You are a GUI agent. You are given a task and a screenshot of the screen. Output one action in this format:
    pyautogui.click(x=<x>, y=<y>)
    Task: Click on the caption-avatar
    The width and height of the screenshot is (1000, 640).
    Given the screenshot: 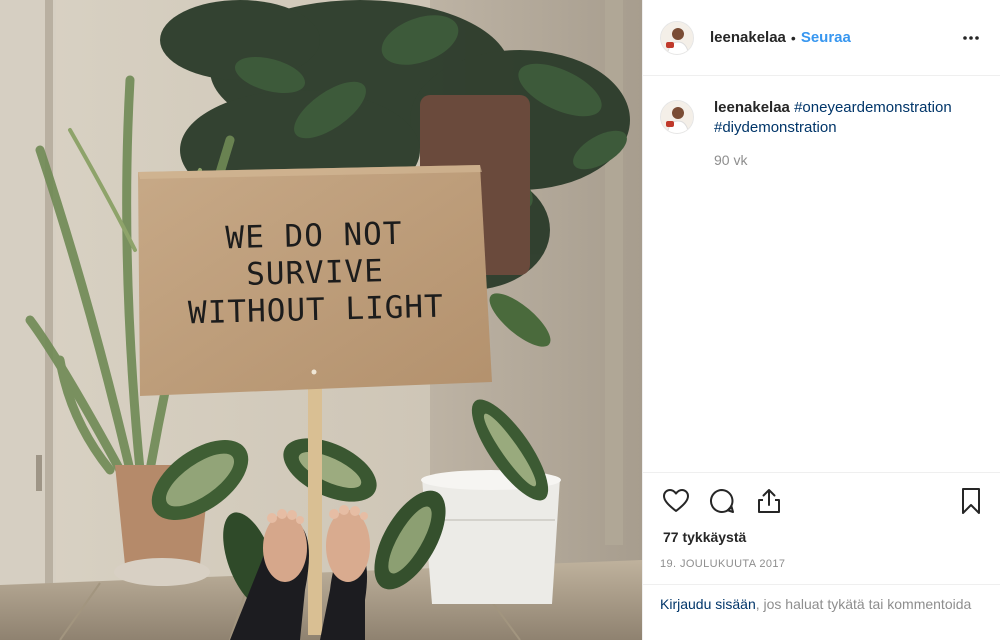 What is the action you would take?
    pyautogui.click(x=677, y=117)
    